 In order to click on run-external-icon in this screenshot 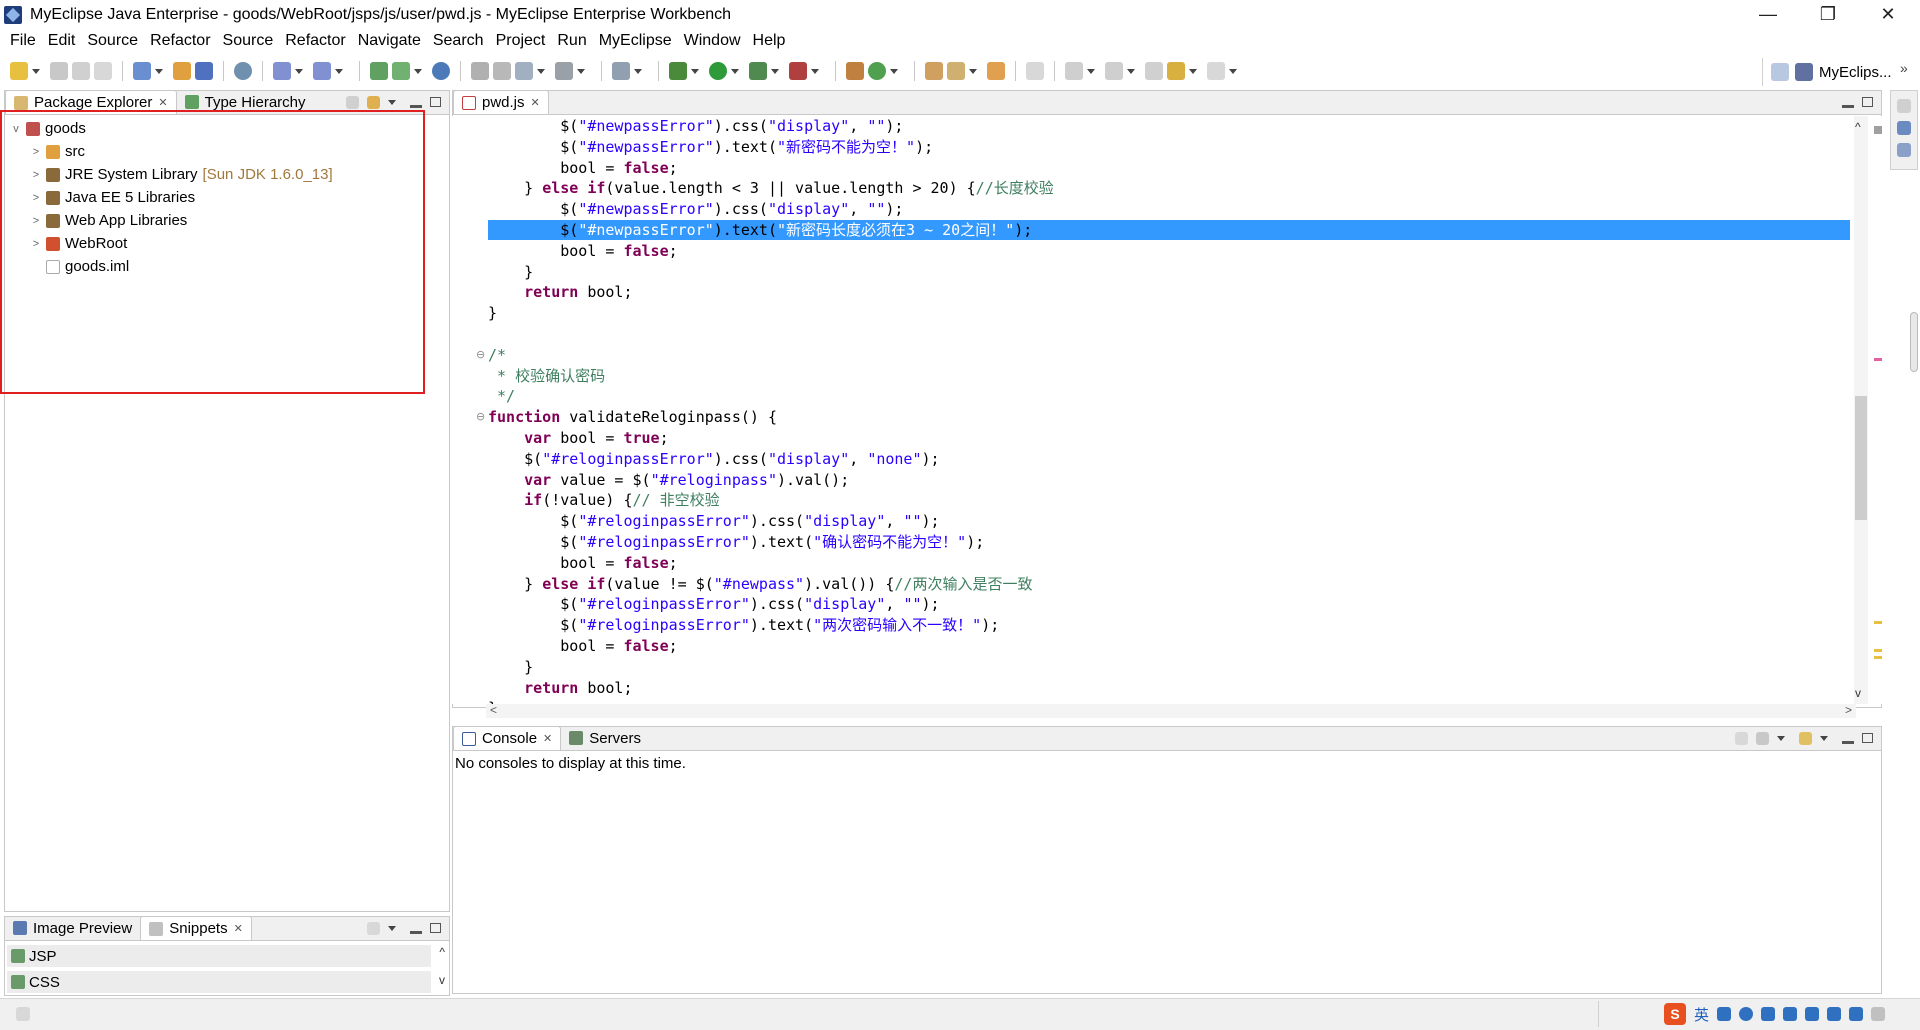, I will do `click(480, 71)`.